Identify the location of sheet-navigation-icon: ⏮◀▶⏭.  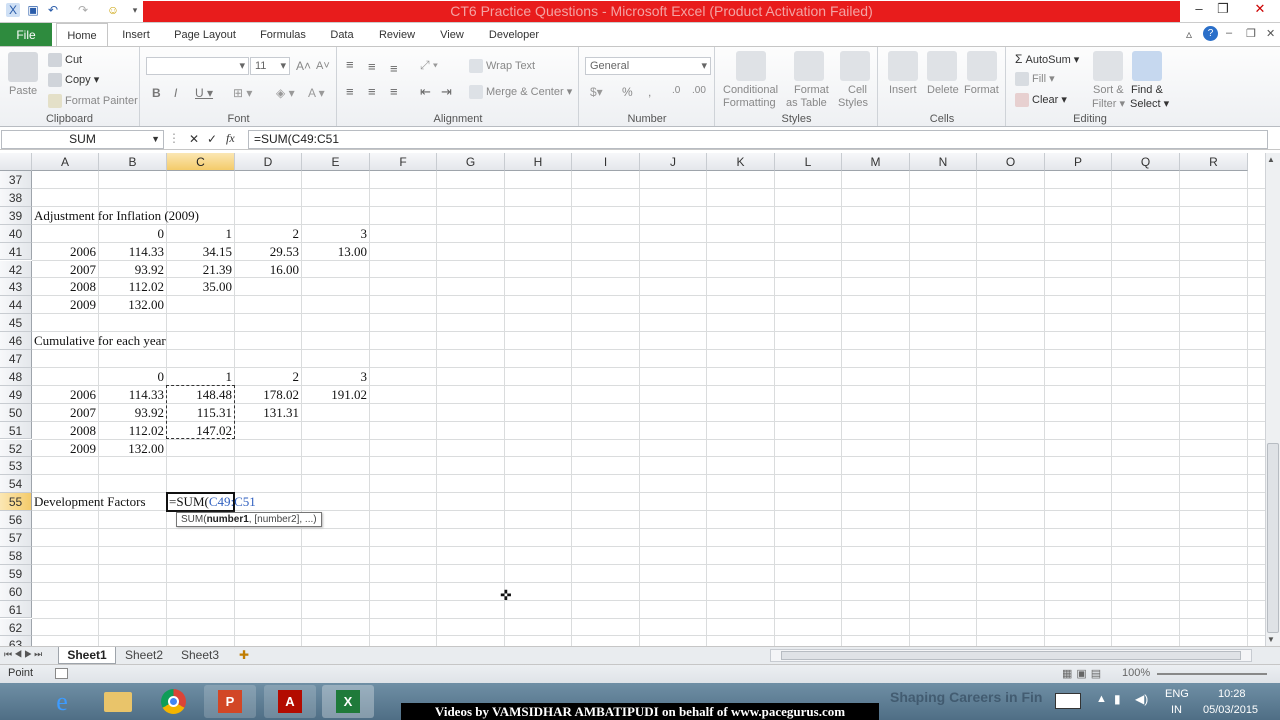
(24, 654).